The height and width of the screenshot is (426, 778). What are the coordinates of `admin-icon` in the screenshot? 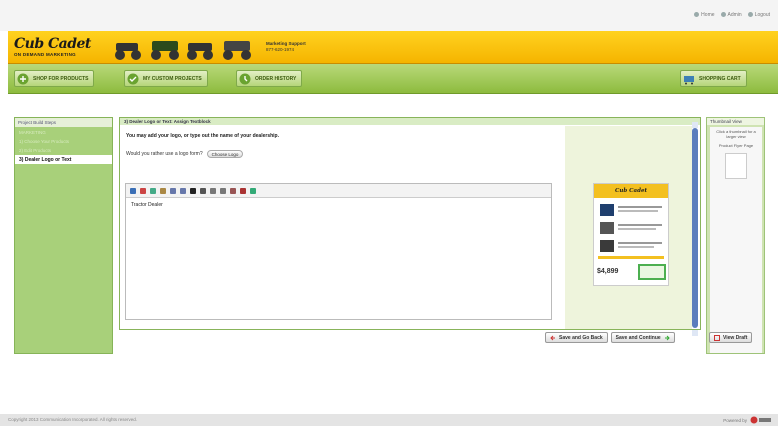 It's located at (723, 15).